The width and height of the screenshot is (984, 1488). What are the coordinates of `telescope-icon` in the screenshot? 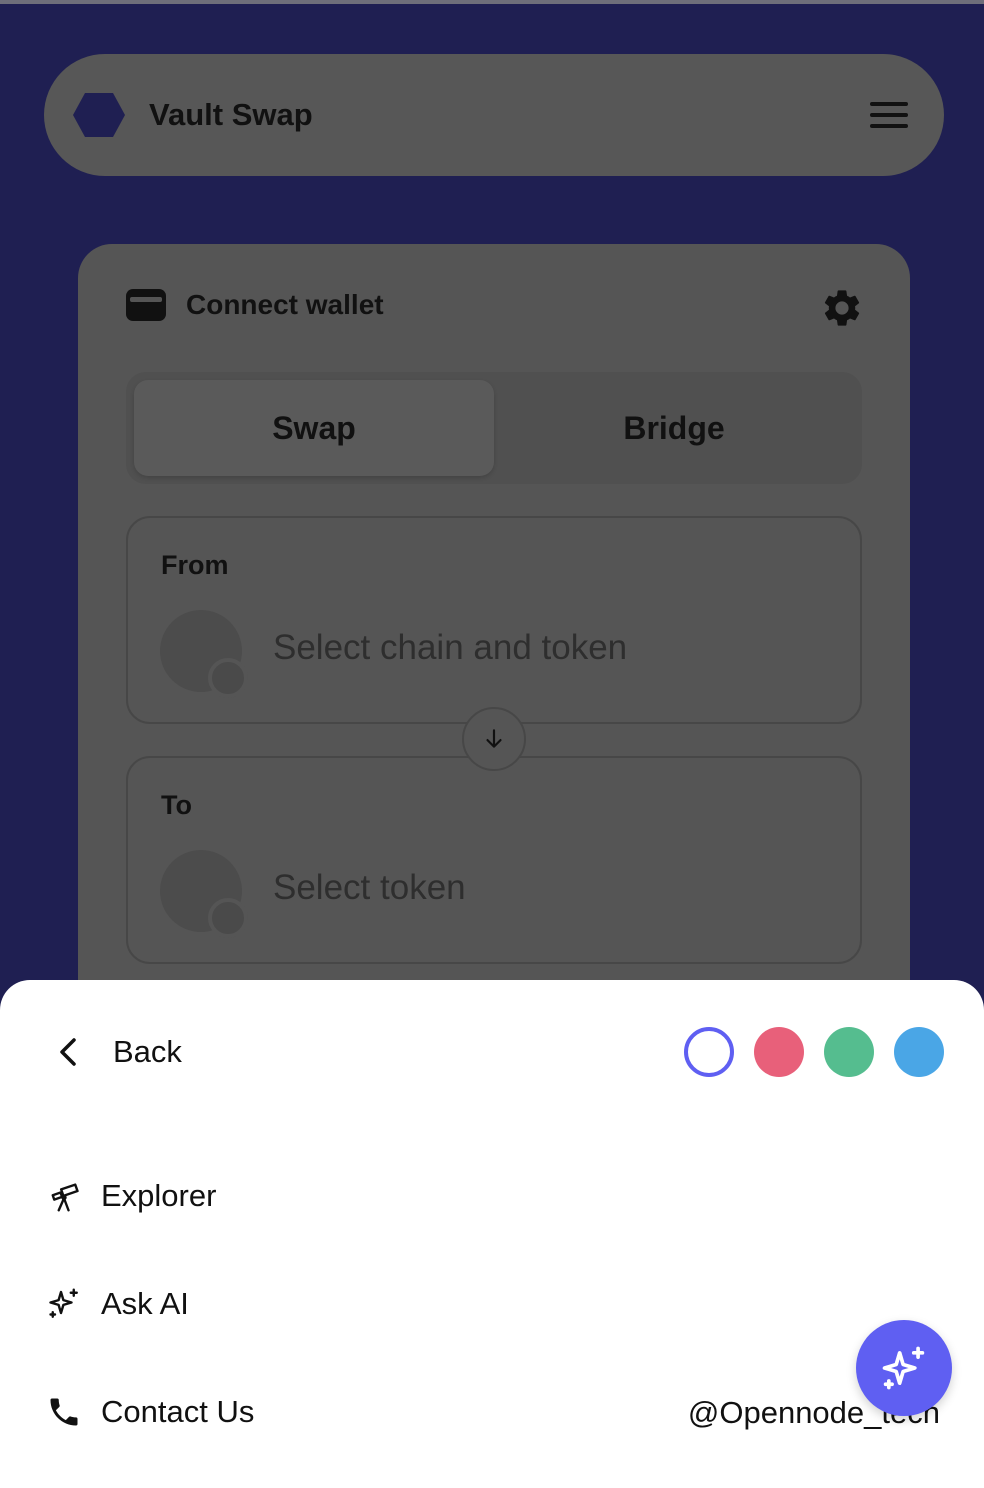 It's located at (65, 1197).